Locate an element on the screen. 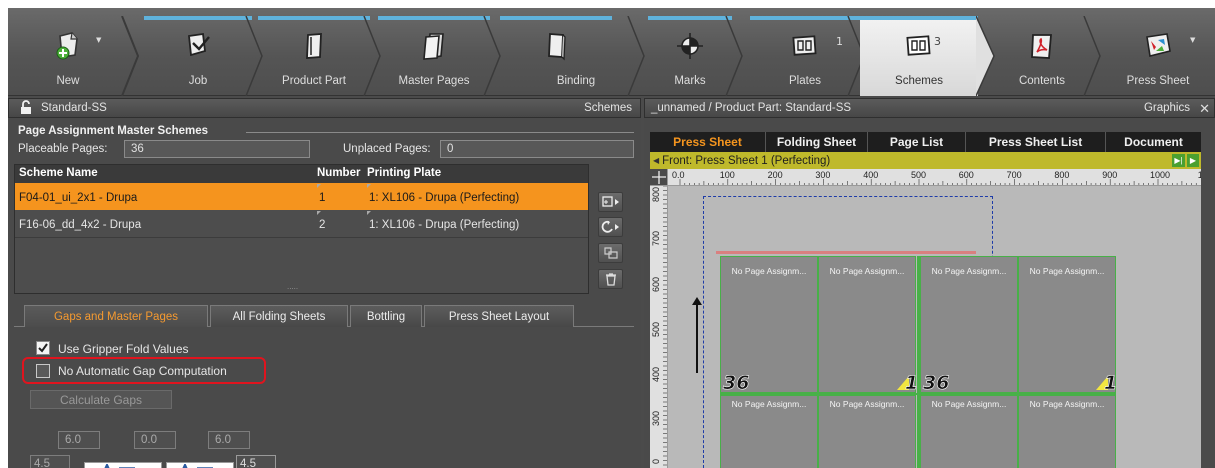  tab-schemes-label: Schemes is located at coordinates (919, 81).